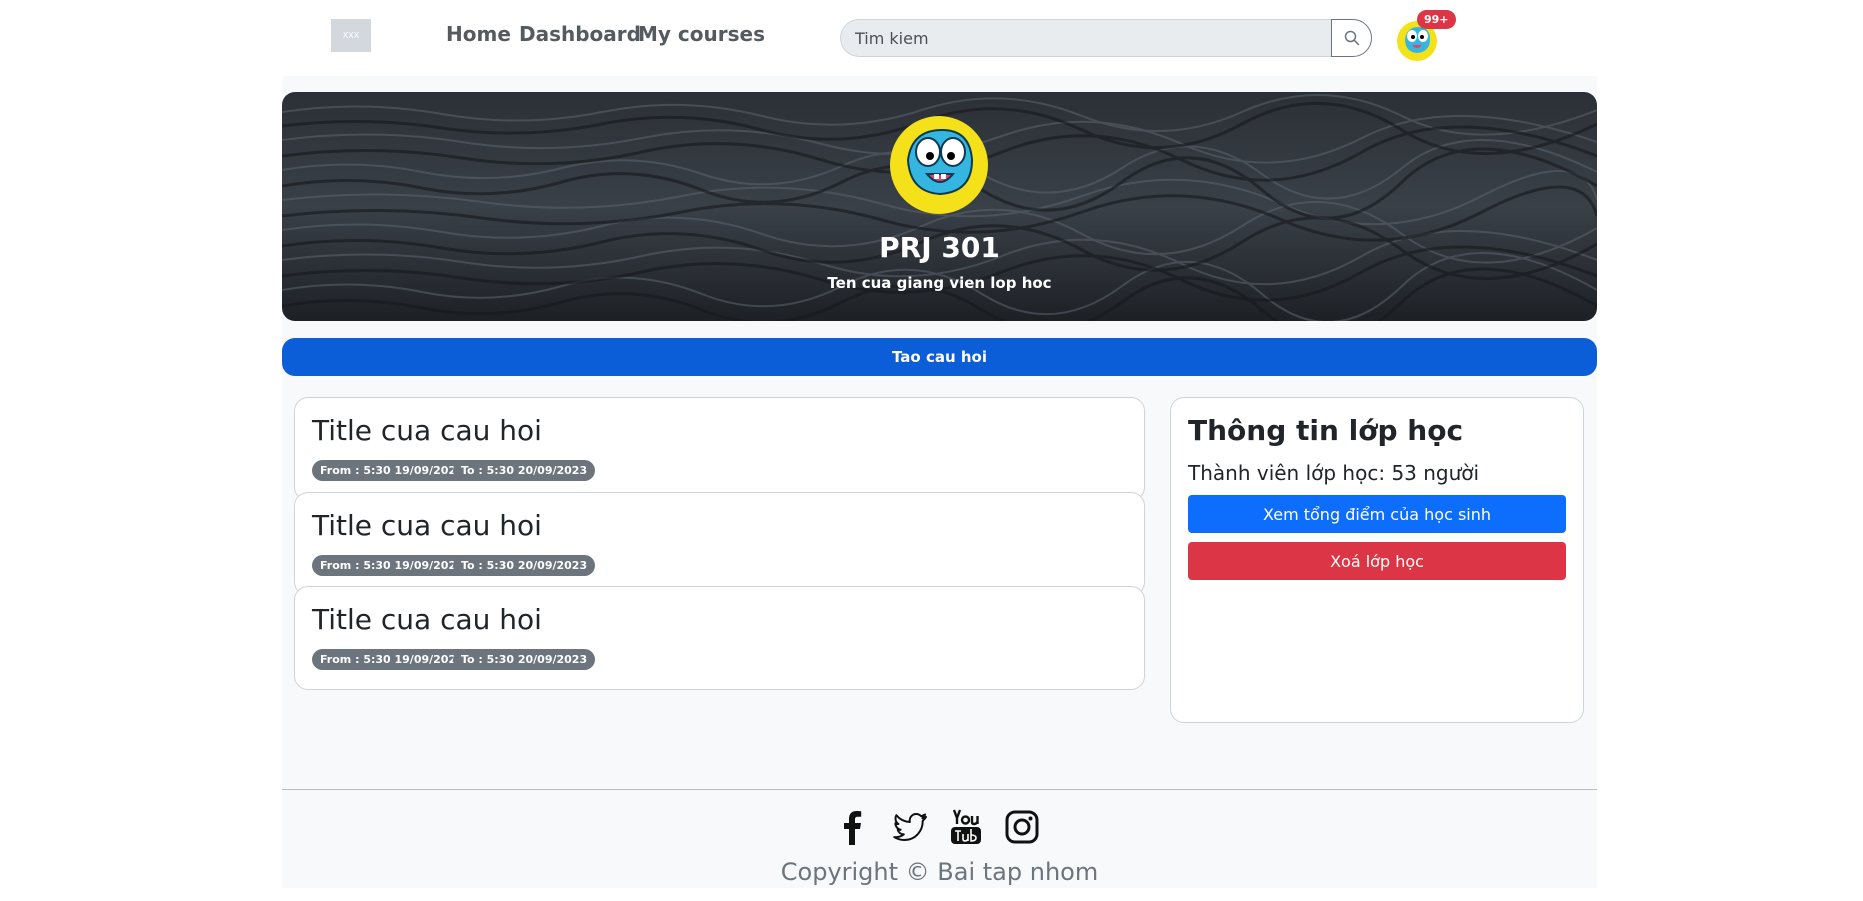 This screenshot has width=1863, height=901. What do you see at coordinates (939, 357) in the screenshot?
I see `create-question-button: Tao cau hoi` at bounding box center [939, 357].